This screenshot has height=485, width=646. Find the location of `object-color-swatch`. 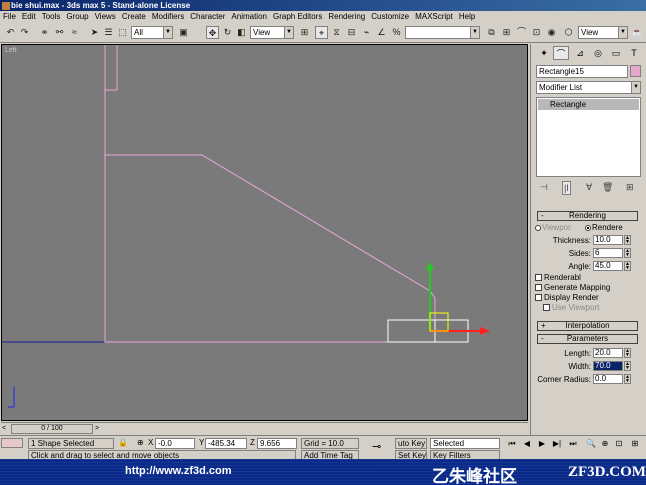

object-color-swatch is located at coordinates (635, 71).